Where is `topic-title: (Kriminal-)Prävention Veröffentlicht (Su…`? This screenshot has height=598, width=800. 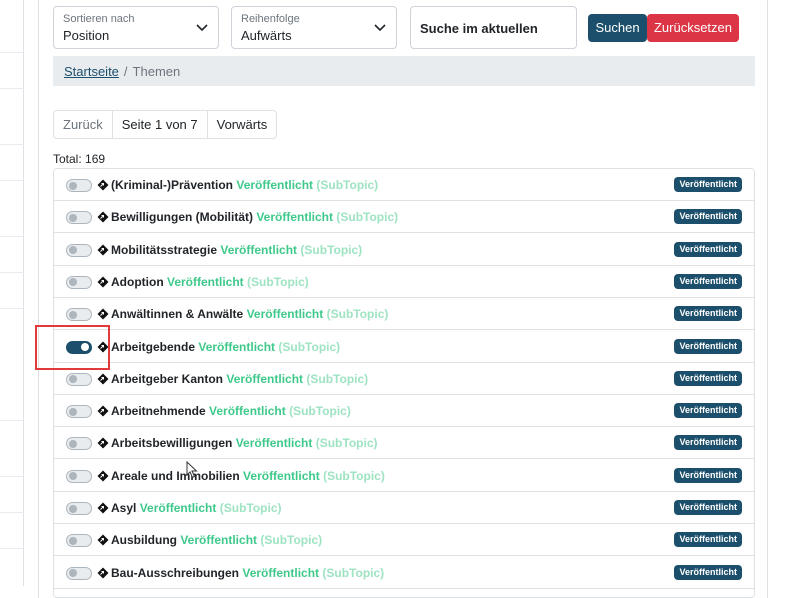 topic-title: (Kriminal-)Prävention Veröffentlicht (Su… is located at coordinates (244, 185).